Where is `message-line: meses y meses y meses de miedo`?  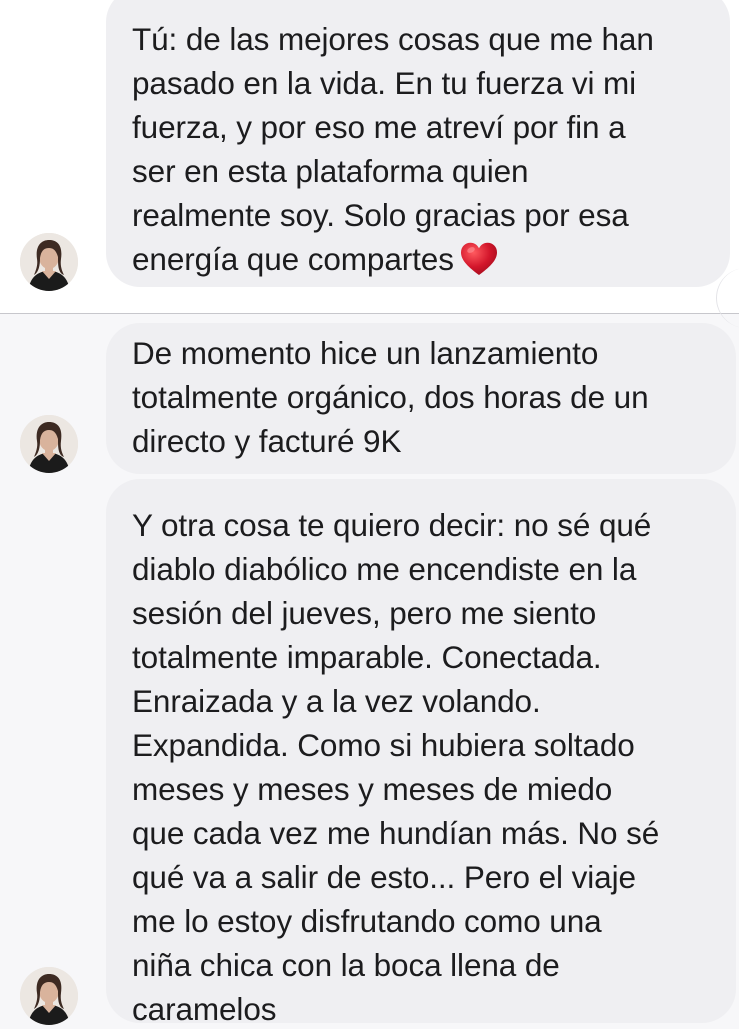 message-line: meses y meses y meses de miedo is located at coordinates (372, 789).